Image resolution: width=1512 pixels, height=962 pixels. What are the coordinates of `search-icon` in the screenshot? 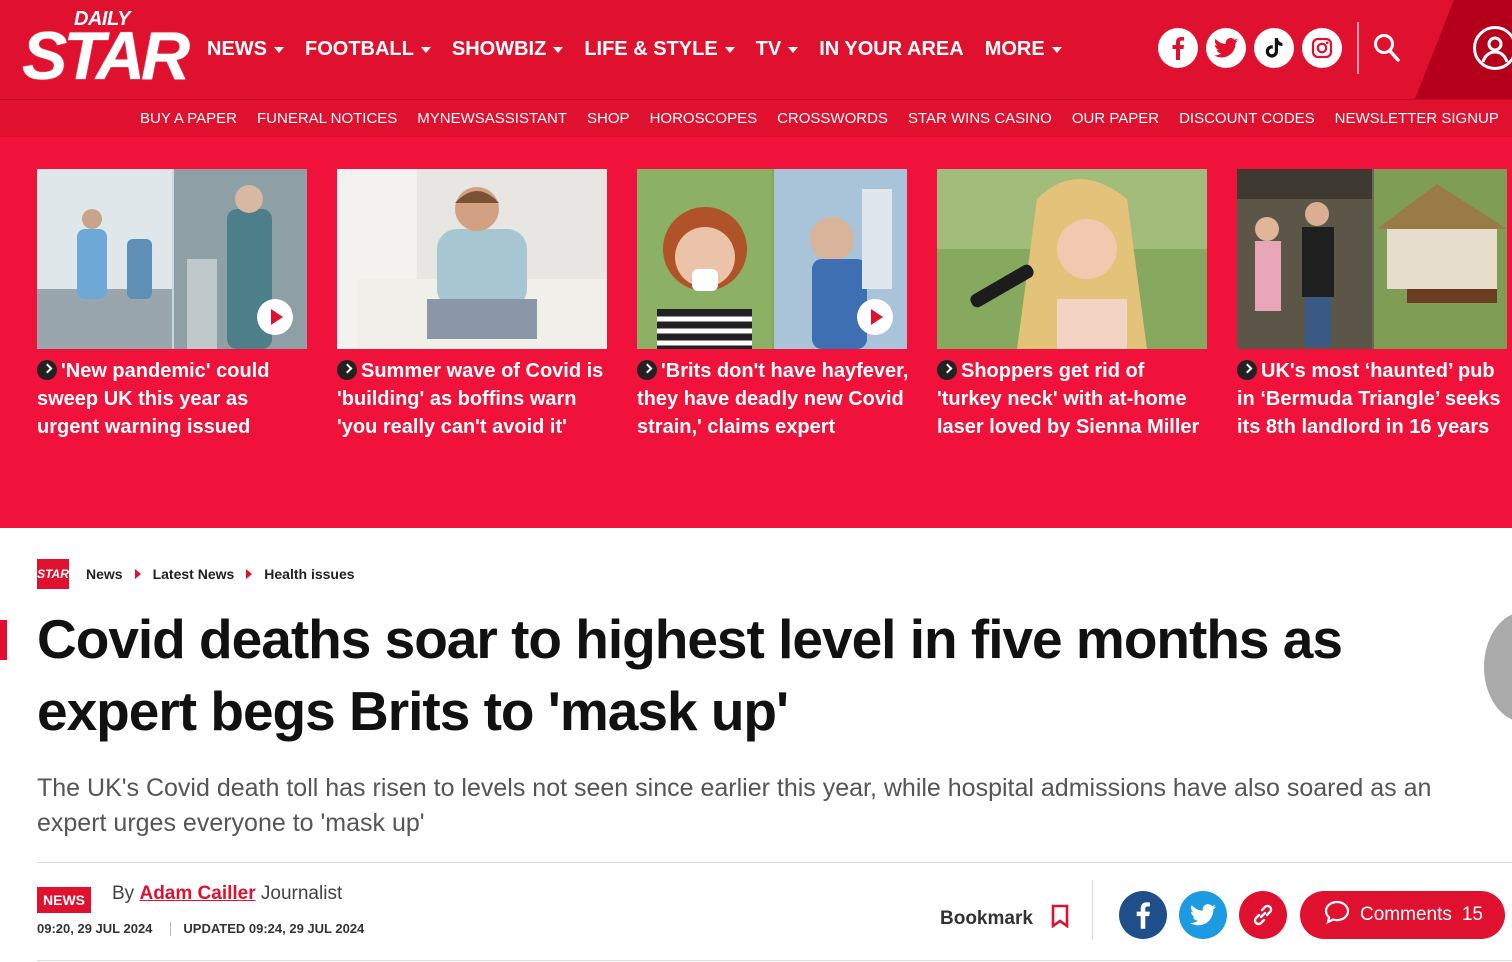 It's located at (1387, 48).